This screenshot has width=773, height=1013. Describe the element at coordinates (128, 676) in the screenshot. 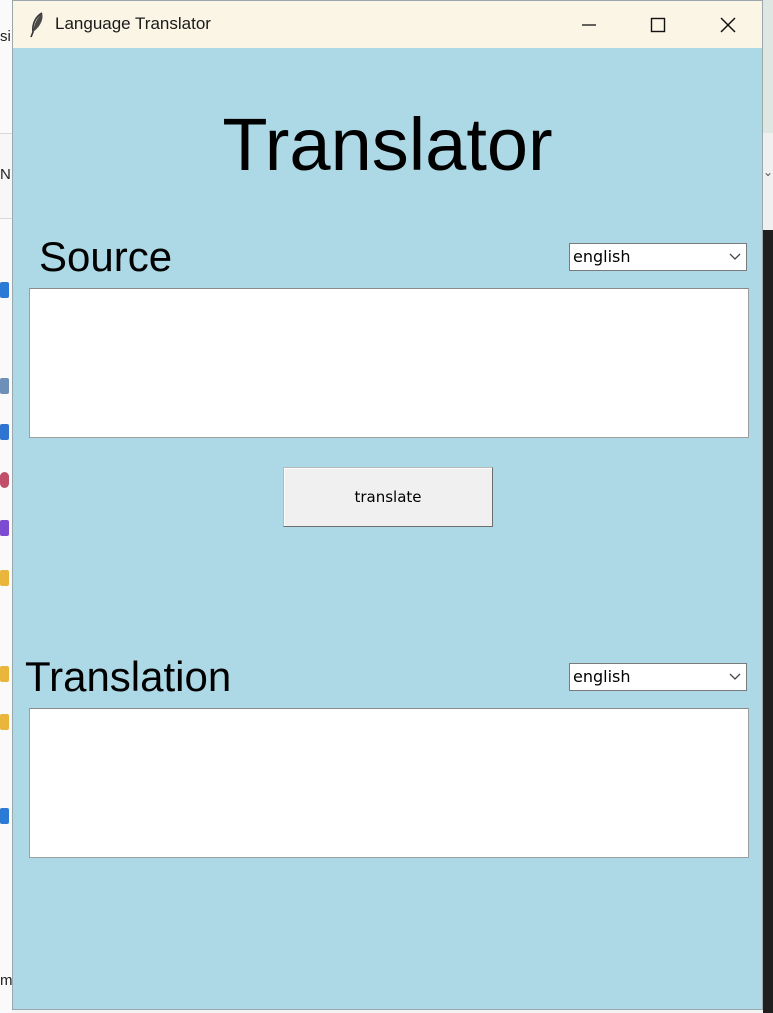

I see `translation-label: Translation` at that location.